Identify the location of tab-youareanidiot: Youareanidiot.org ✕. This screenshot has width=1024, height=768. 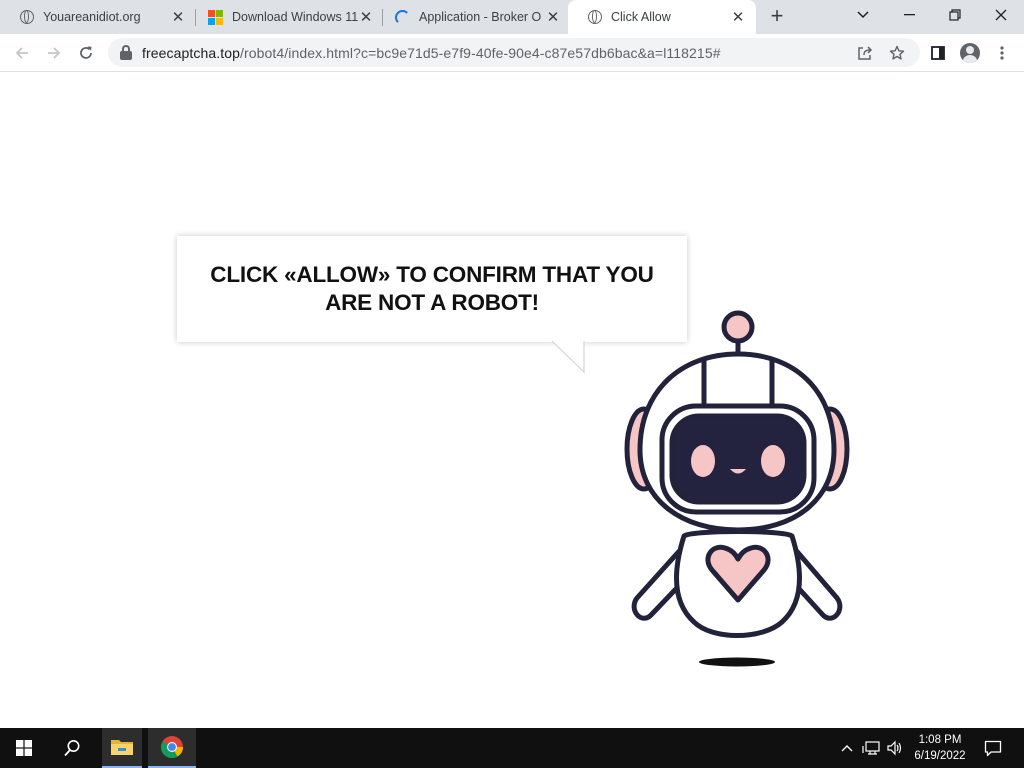
(98, 17).